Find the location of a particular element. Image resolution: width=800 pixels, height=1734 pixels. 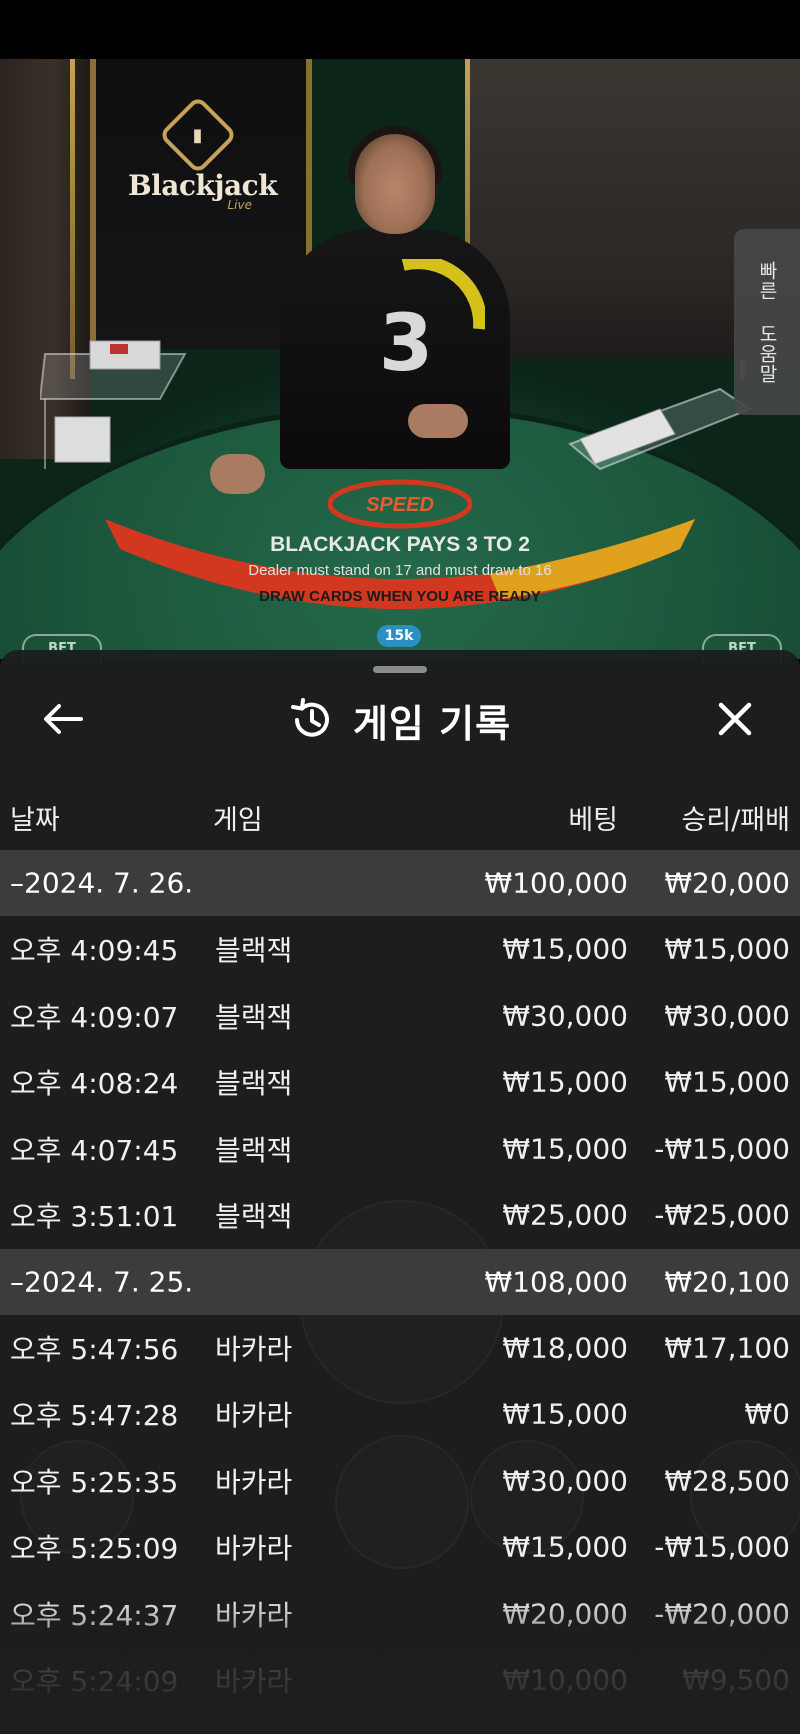

row-time: 오후 4:08:24 is located at coordinates (94, 1084).